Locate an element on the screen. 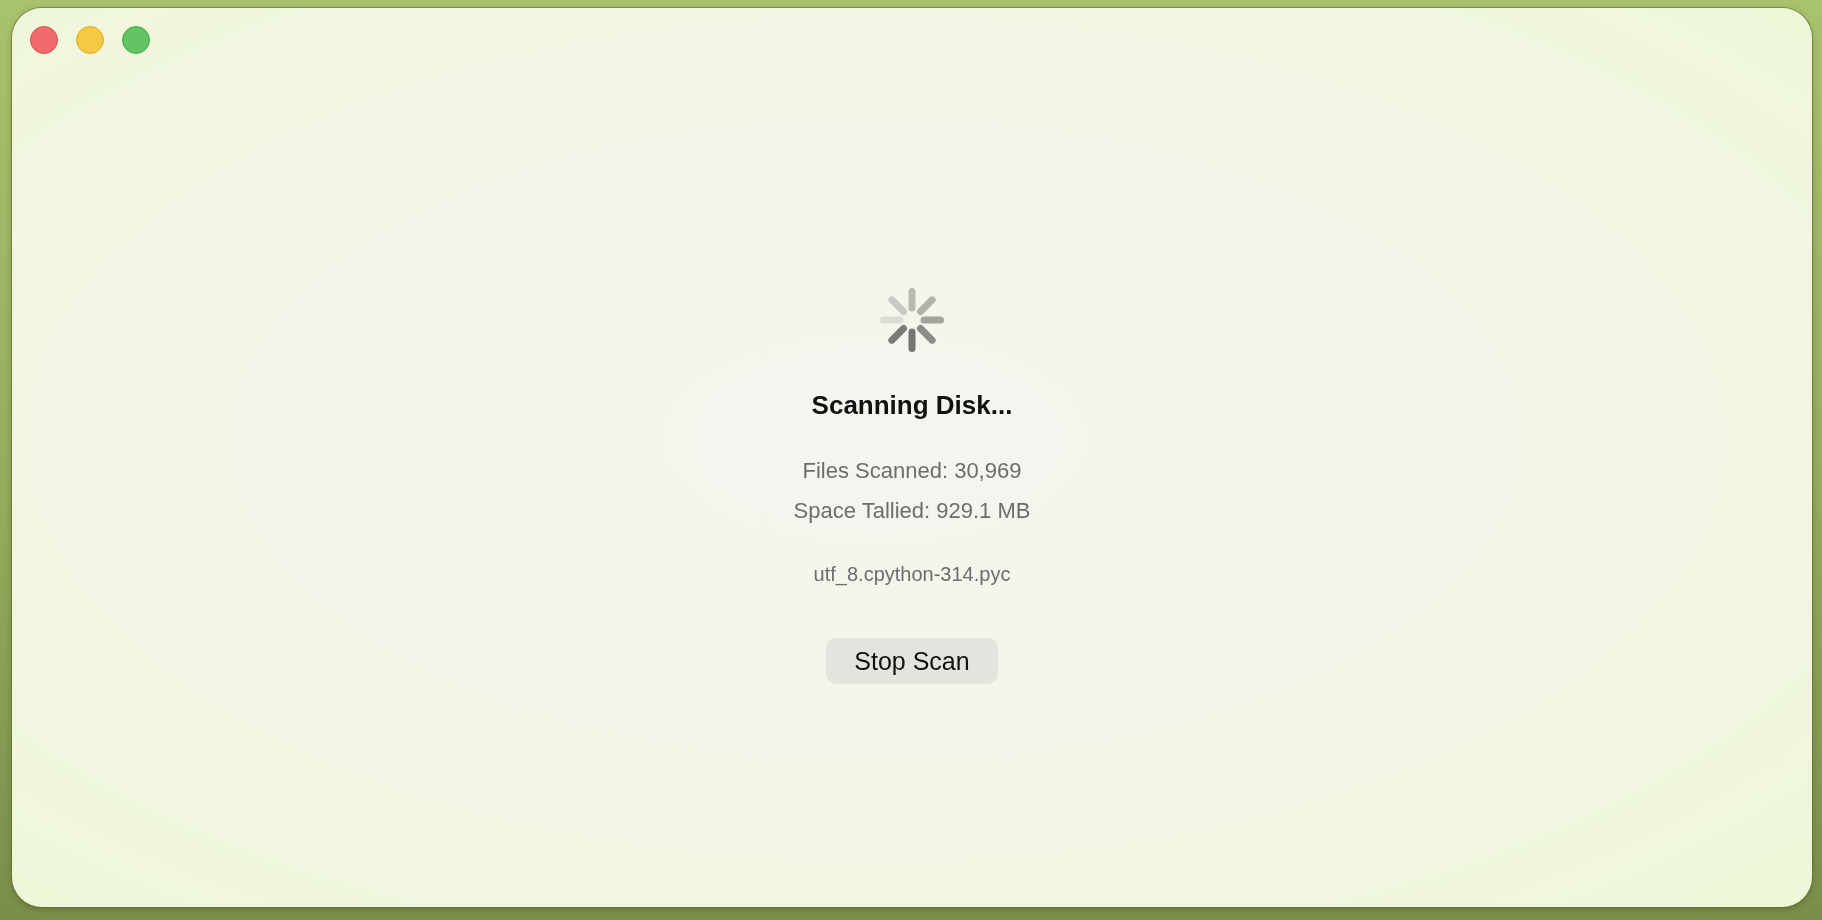 Image resolution: width=1822 pixels, height=920 pixels. spinner-icon is located at coordinates (912, 320).